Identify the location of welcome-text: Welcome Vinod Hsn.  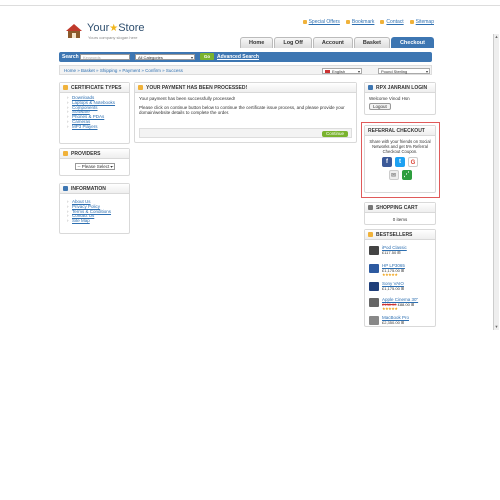
(389, 98).